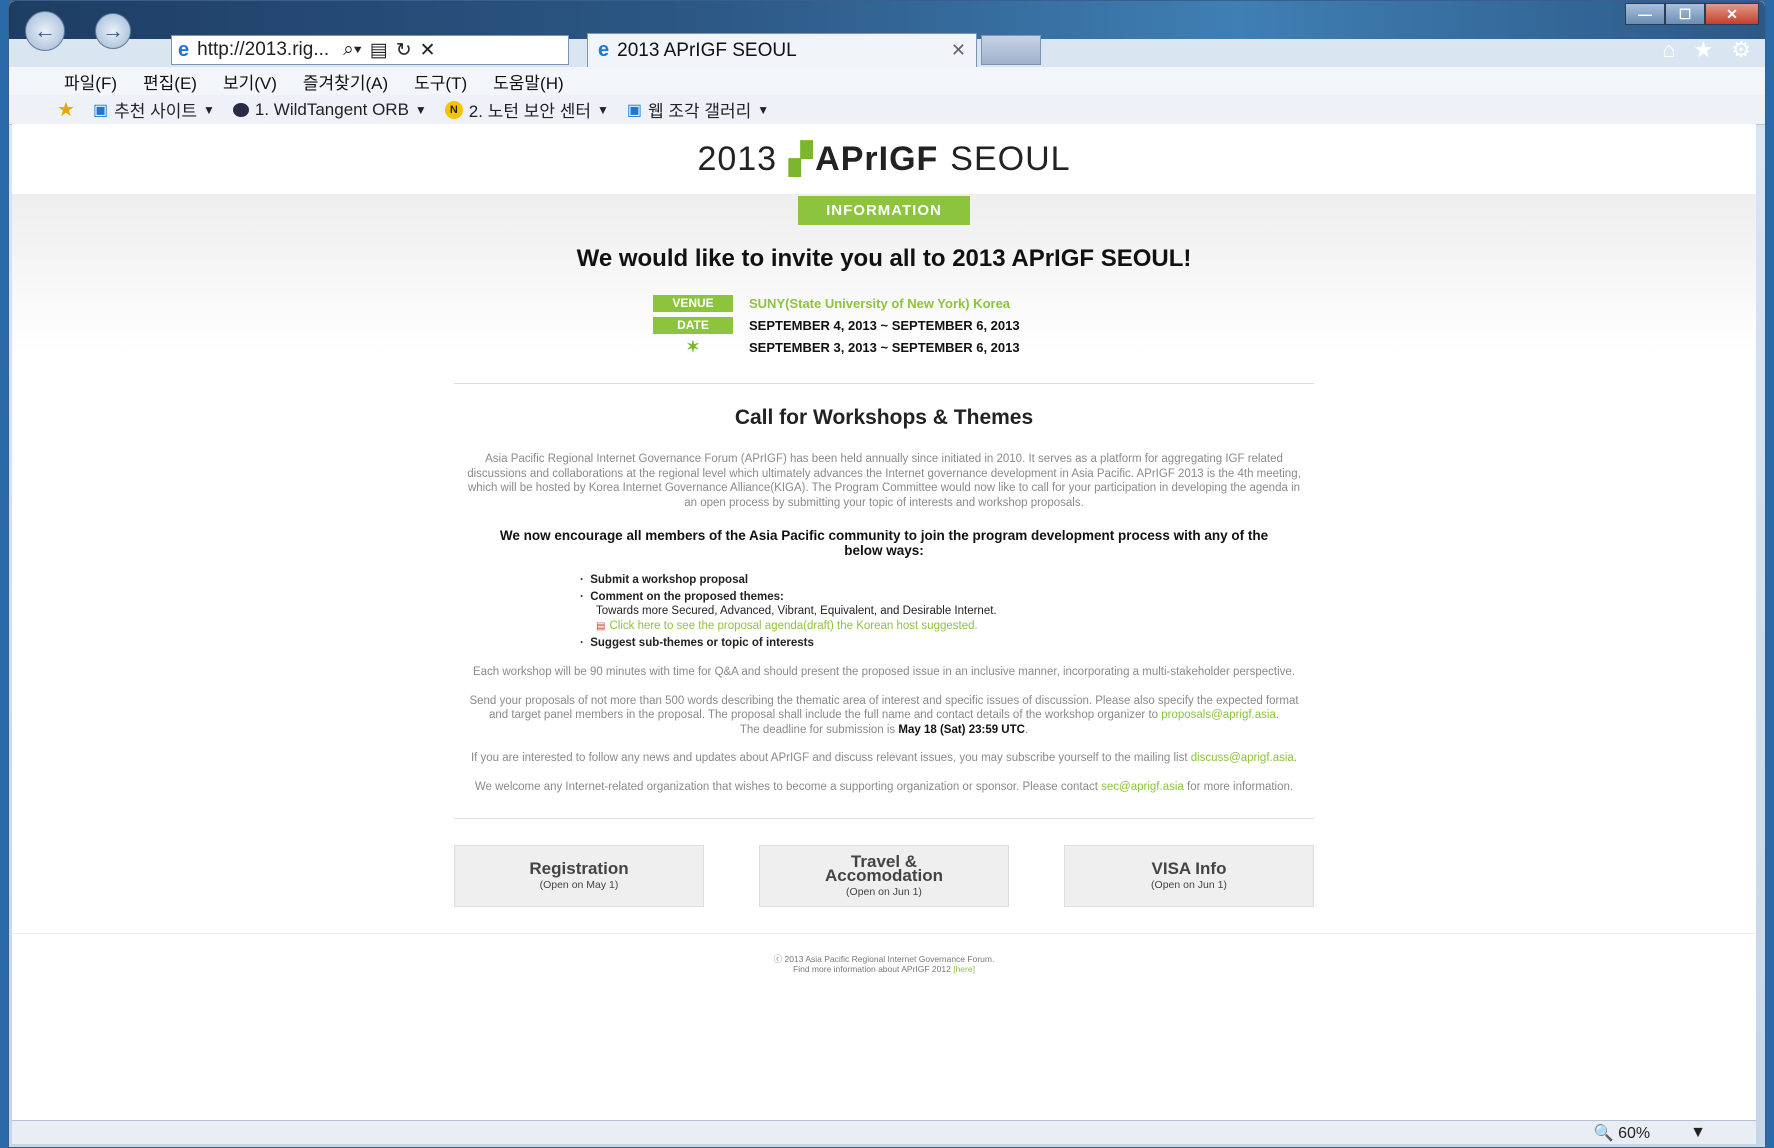 The height and width of the screenshot is (1148, 1774). I want to click on travel-card: Travel & Accomodation (Open on Jun 1), so click(884, 876).